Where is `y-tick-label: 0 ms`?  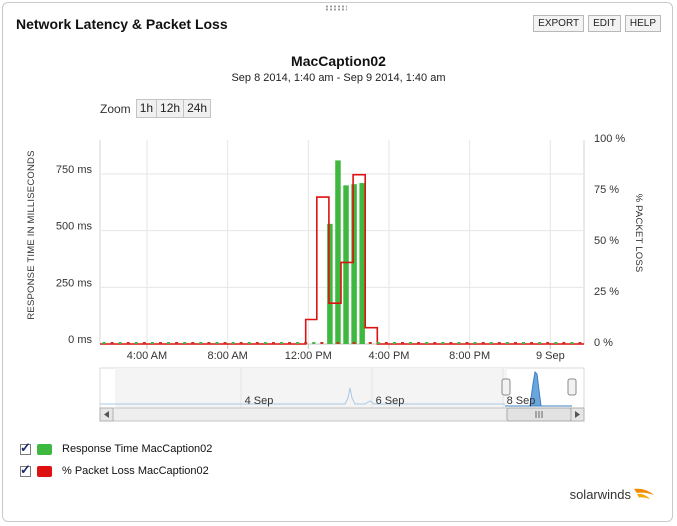 y-tick-label: 0 ms is located at coordinates (80, 340).